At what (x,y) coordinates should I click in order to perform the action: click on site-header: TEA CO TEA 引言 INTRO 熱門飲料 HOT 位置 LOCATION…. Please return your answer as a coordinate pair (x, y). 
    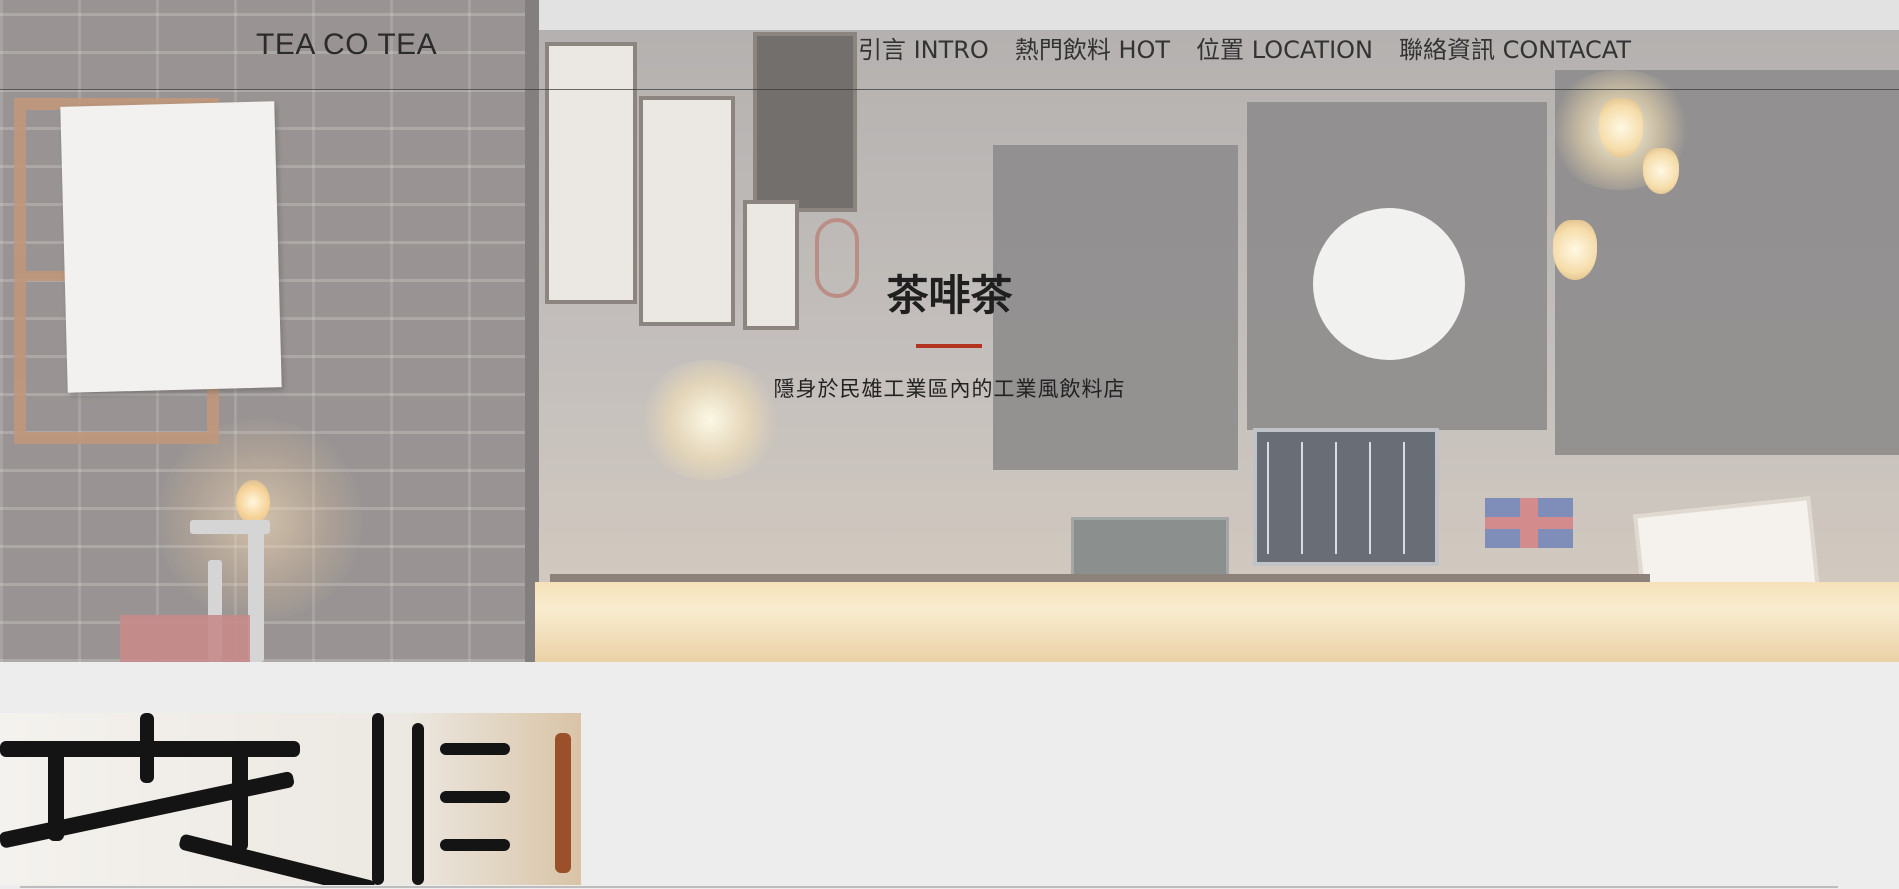
    Looking at the image, I should click on (949, 45).